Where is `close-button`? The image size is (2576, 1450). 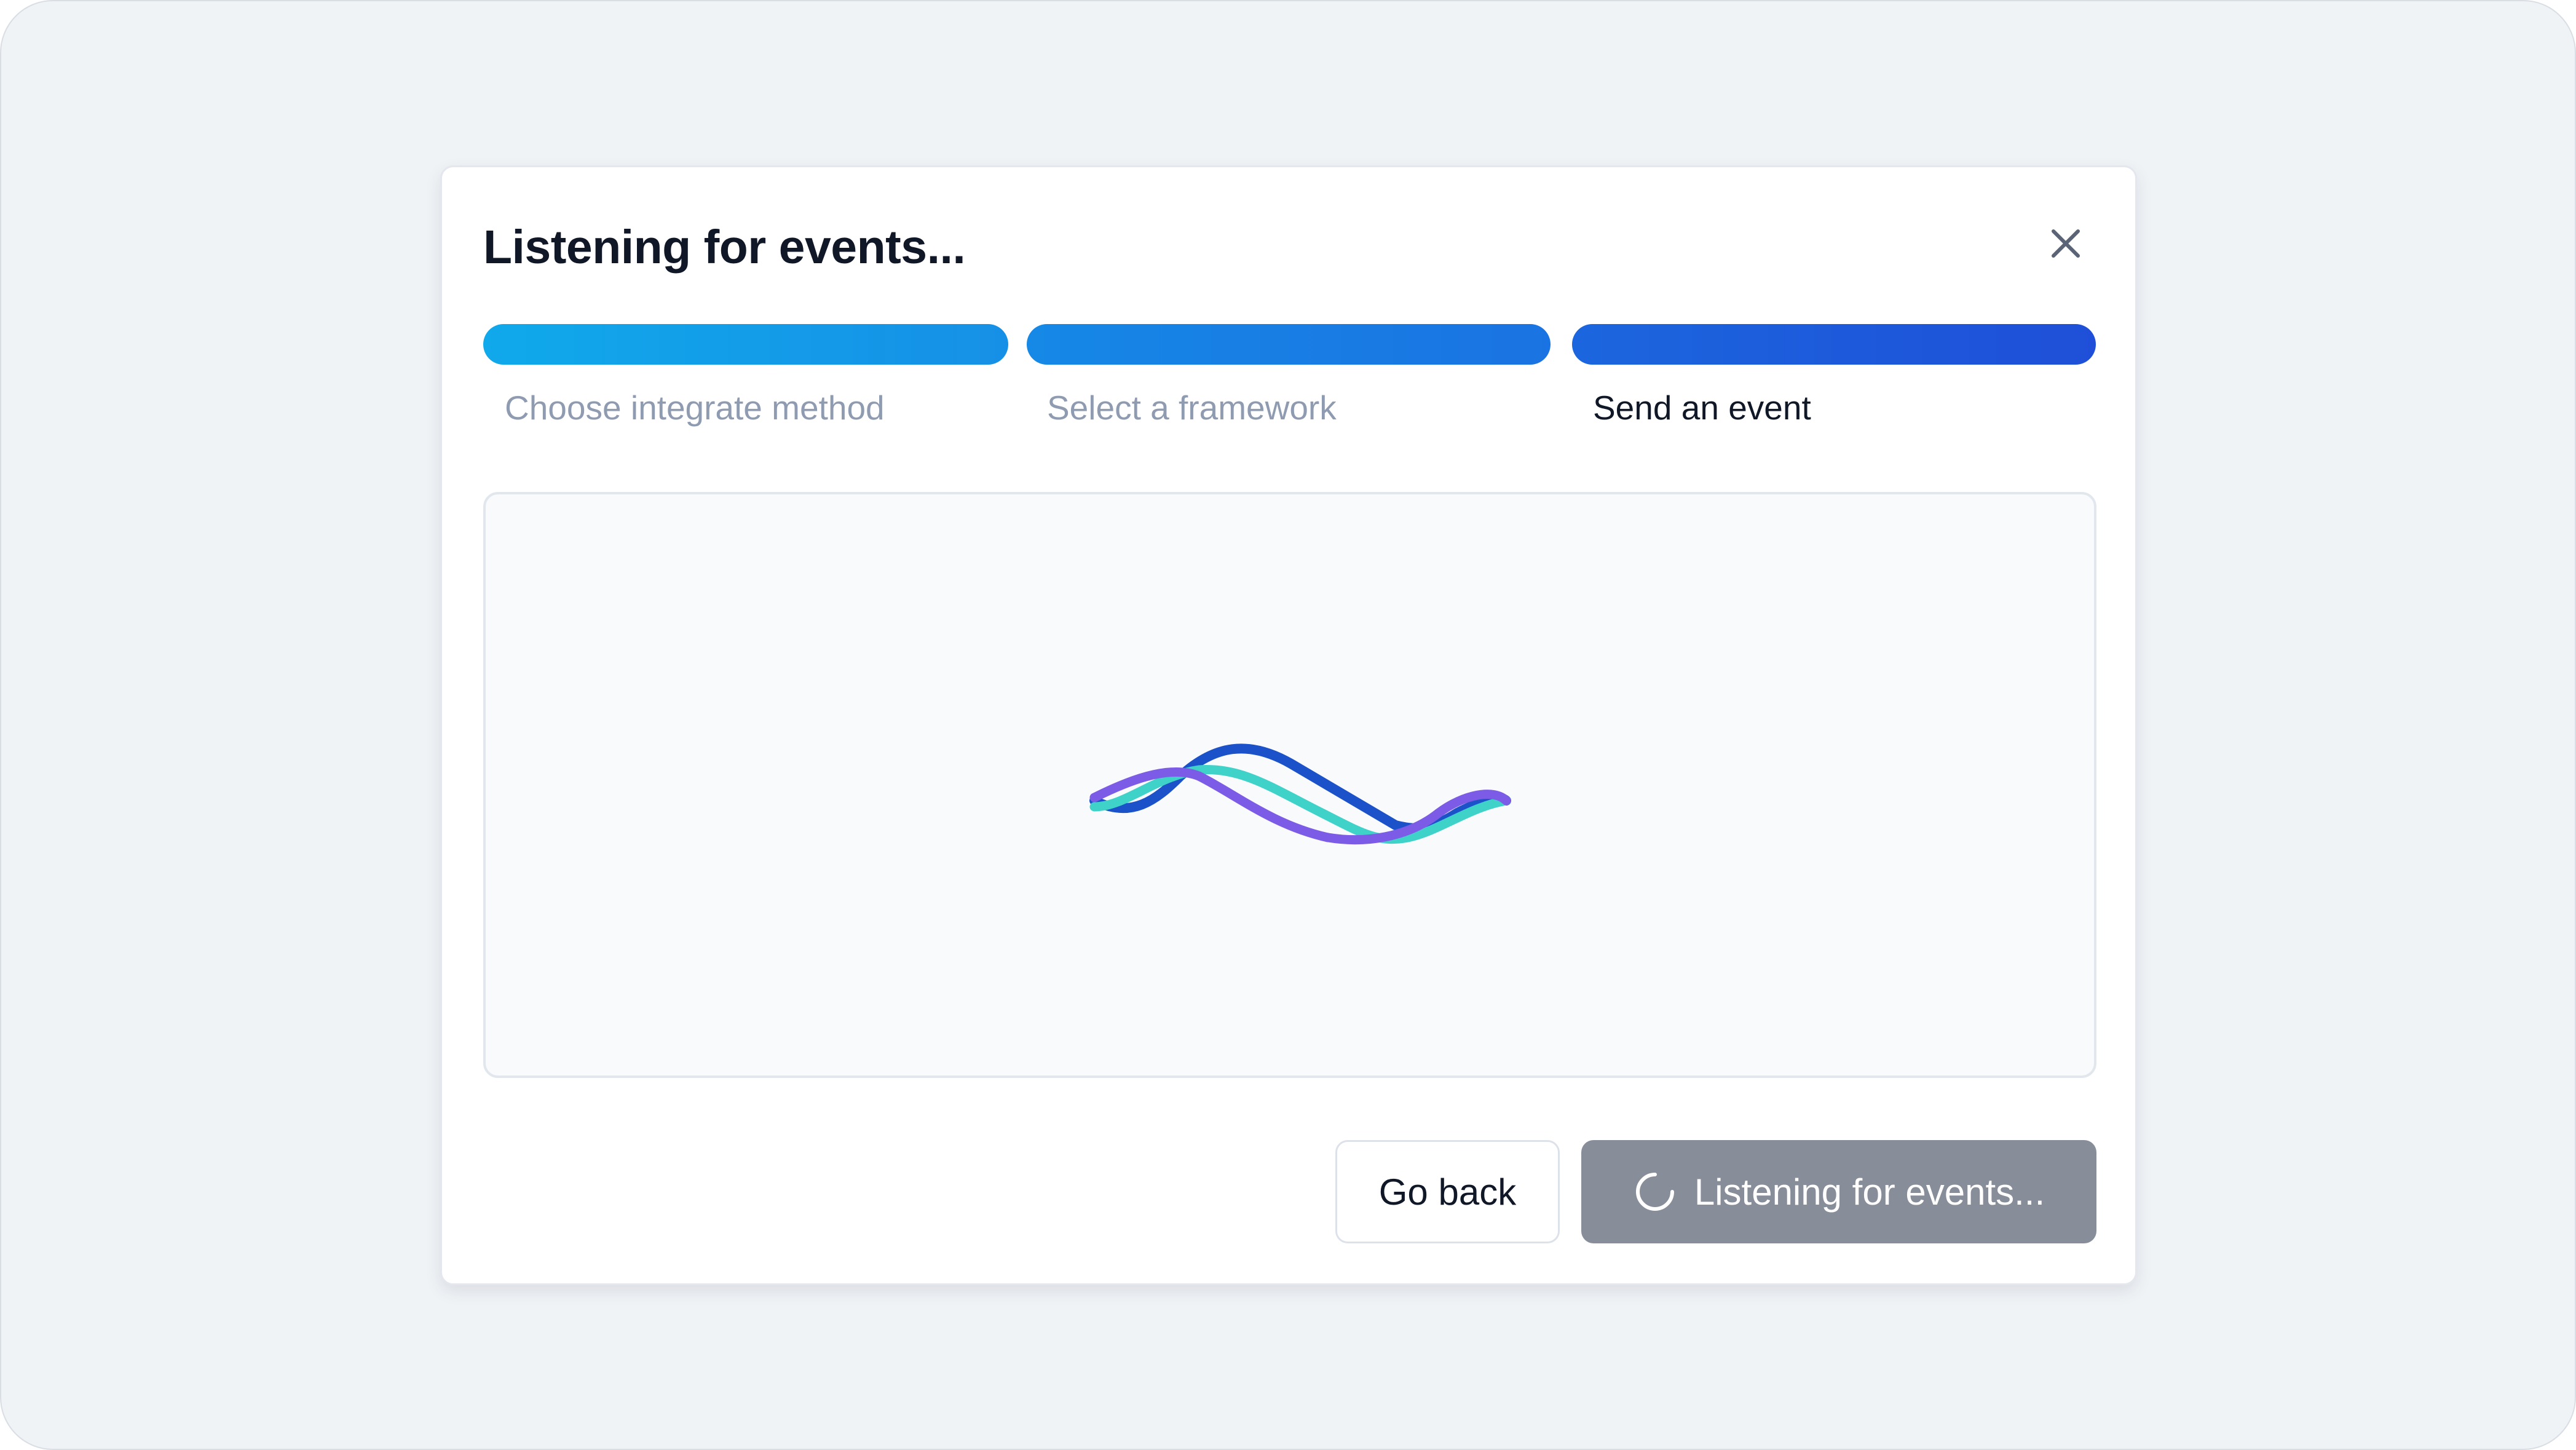
close-button is located at coordinates (2065, 243).